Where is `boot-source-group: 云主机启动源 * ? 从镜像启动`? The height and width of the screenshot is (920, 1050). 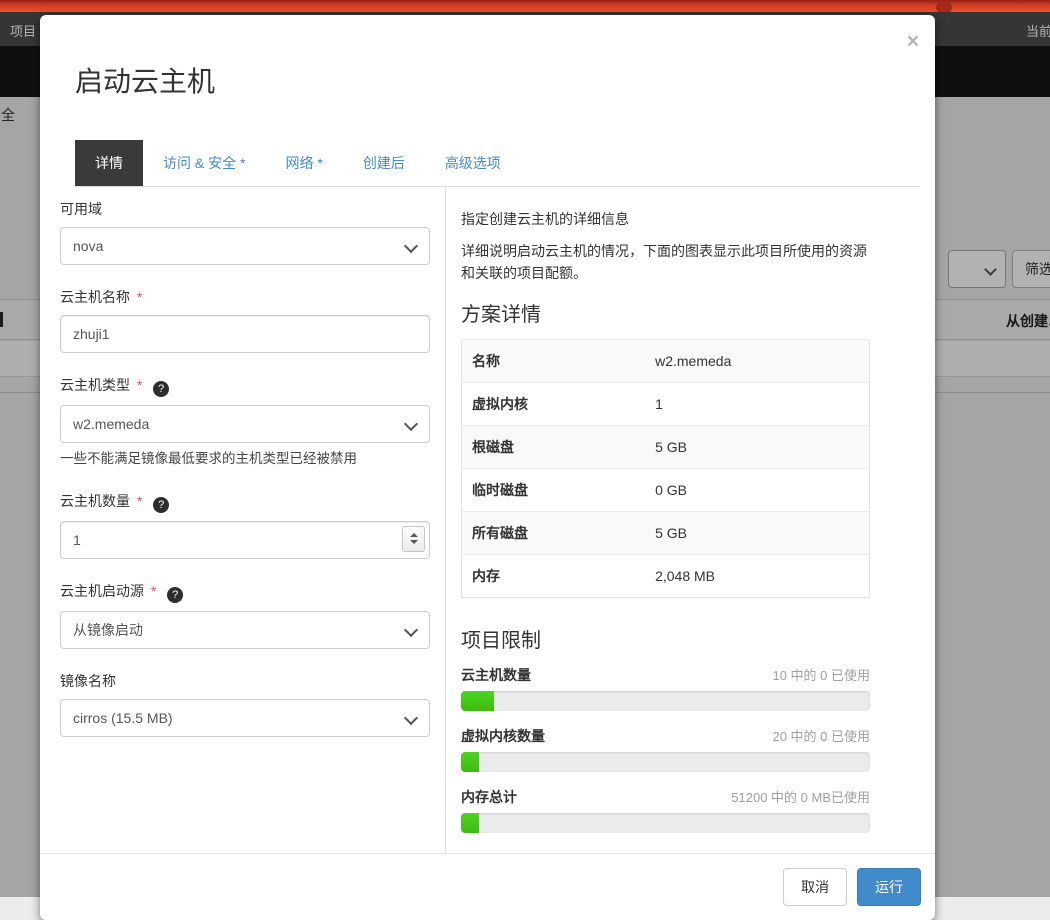
boot-source-group: 云主机启动源 * ? 从镜像启动 is located at coordinates (245, 615).